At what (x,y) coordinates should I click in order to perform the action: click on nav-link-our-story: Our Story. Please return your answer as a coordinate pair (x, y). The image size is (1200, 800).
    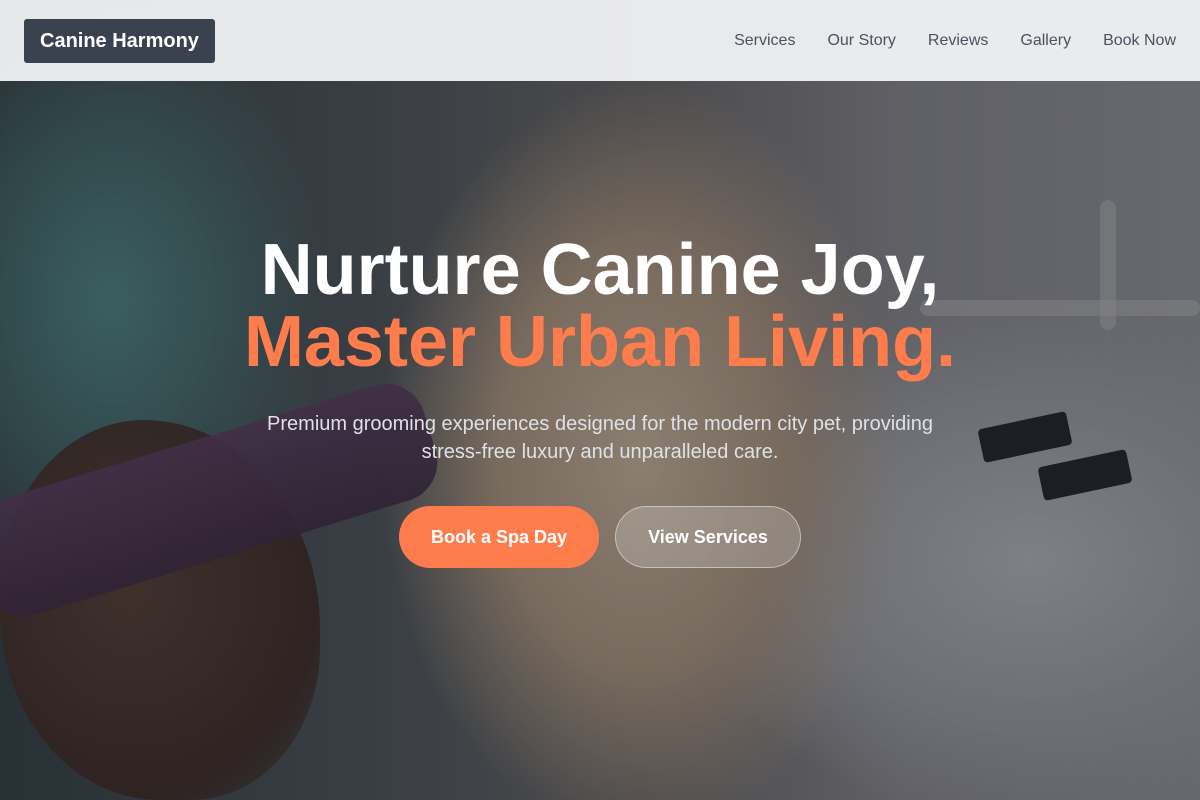
    Looking at the image, I should click on (861, 41).